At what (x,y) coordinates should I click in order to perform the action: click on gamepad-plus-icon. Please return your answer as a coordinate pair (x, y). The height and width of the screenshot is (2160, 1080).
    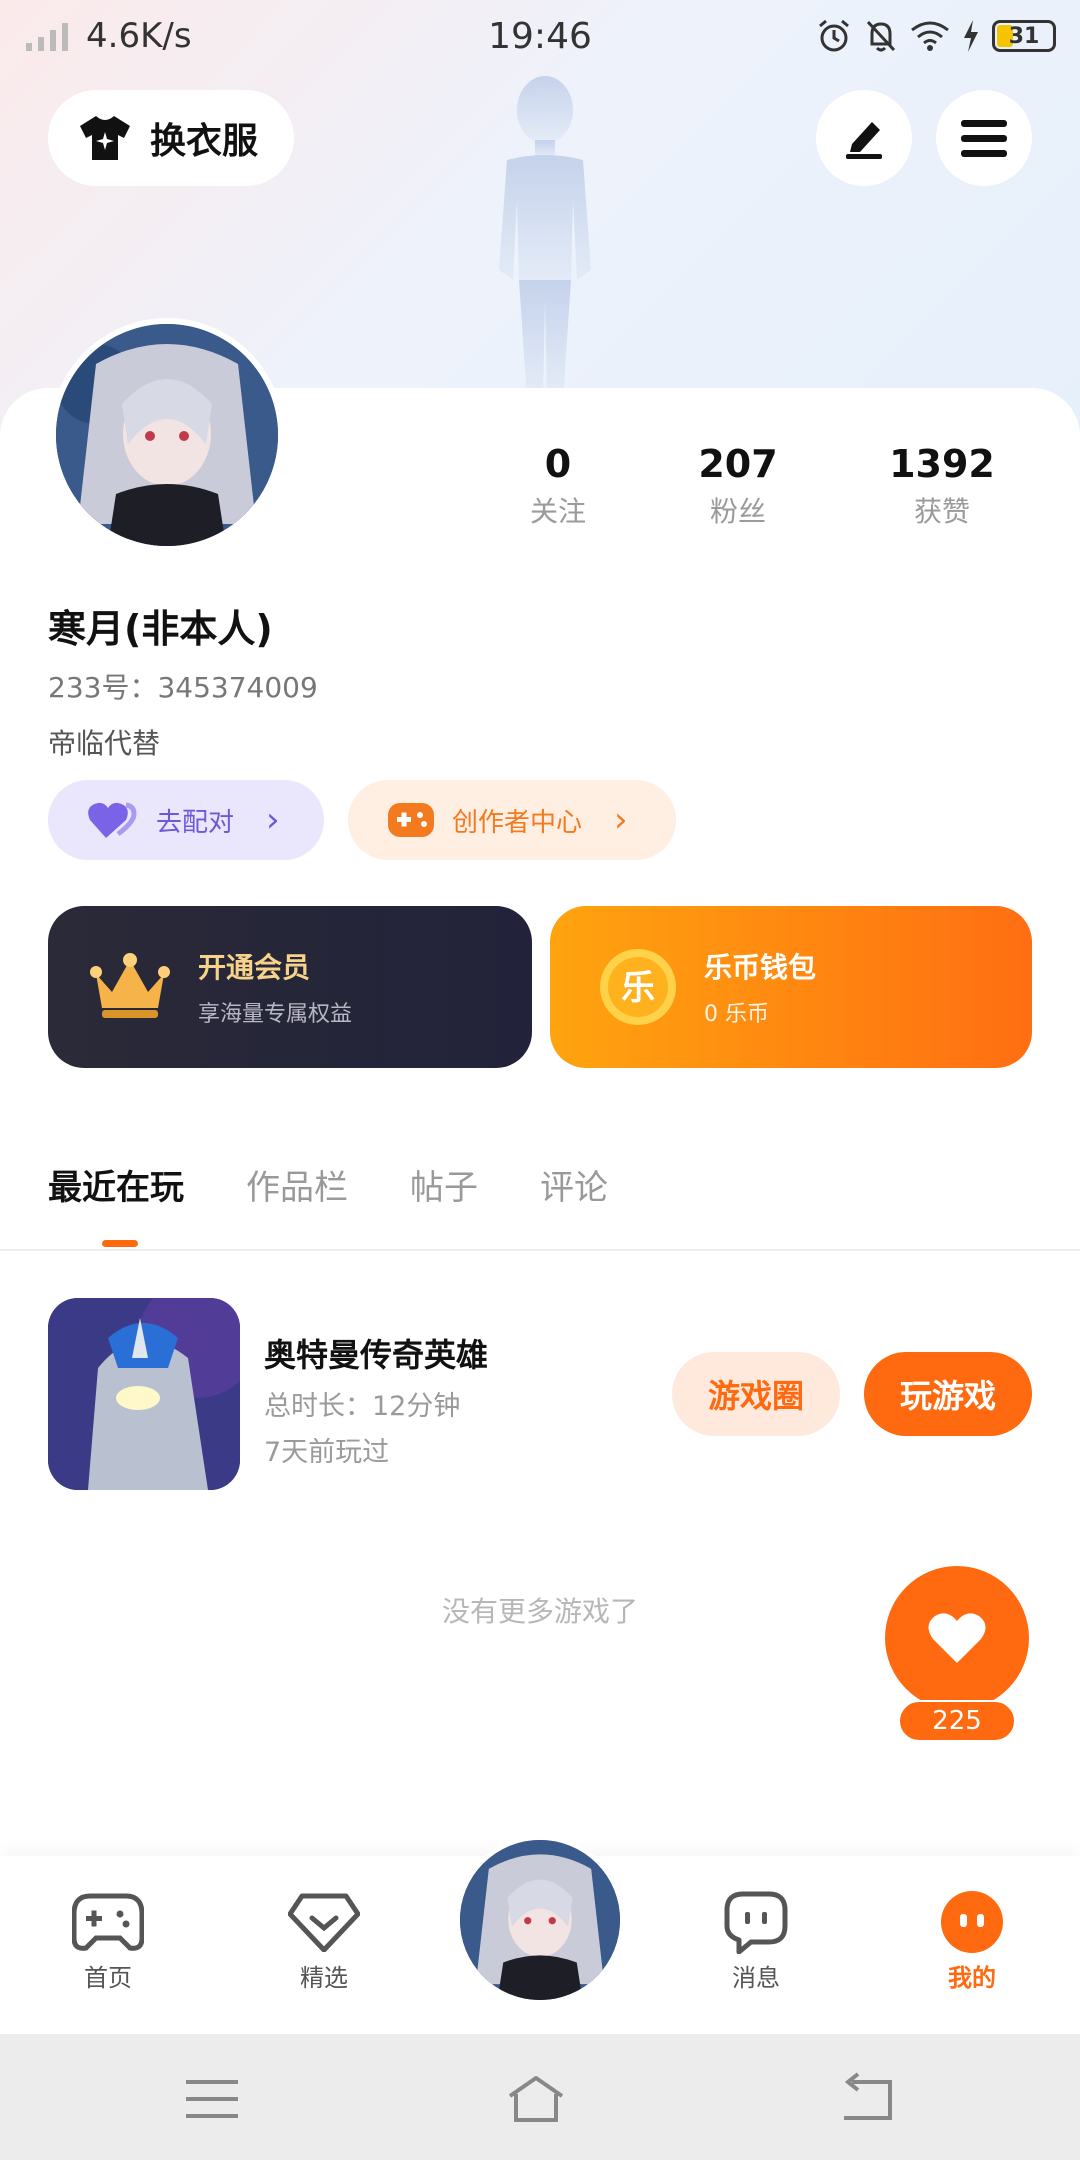
    Looking at the image, I should click on (411, 820).